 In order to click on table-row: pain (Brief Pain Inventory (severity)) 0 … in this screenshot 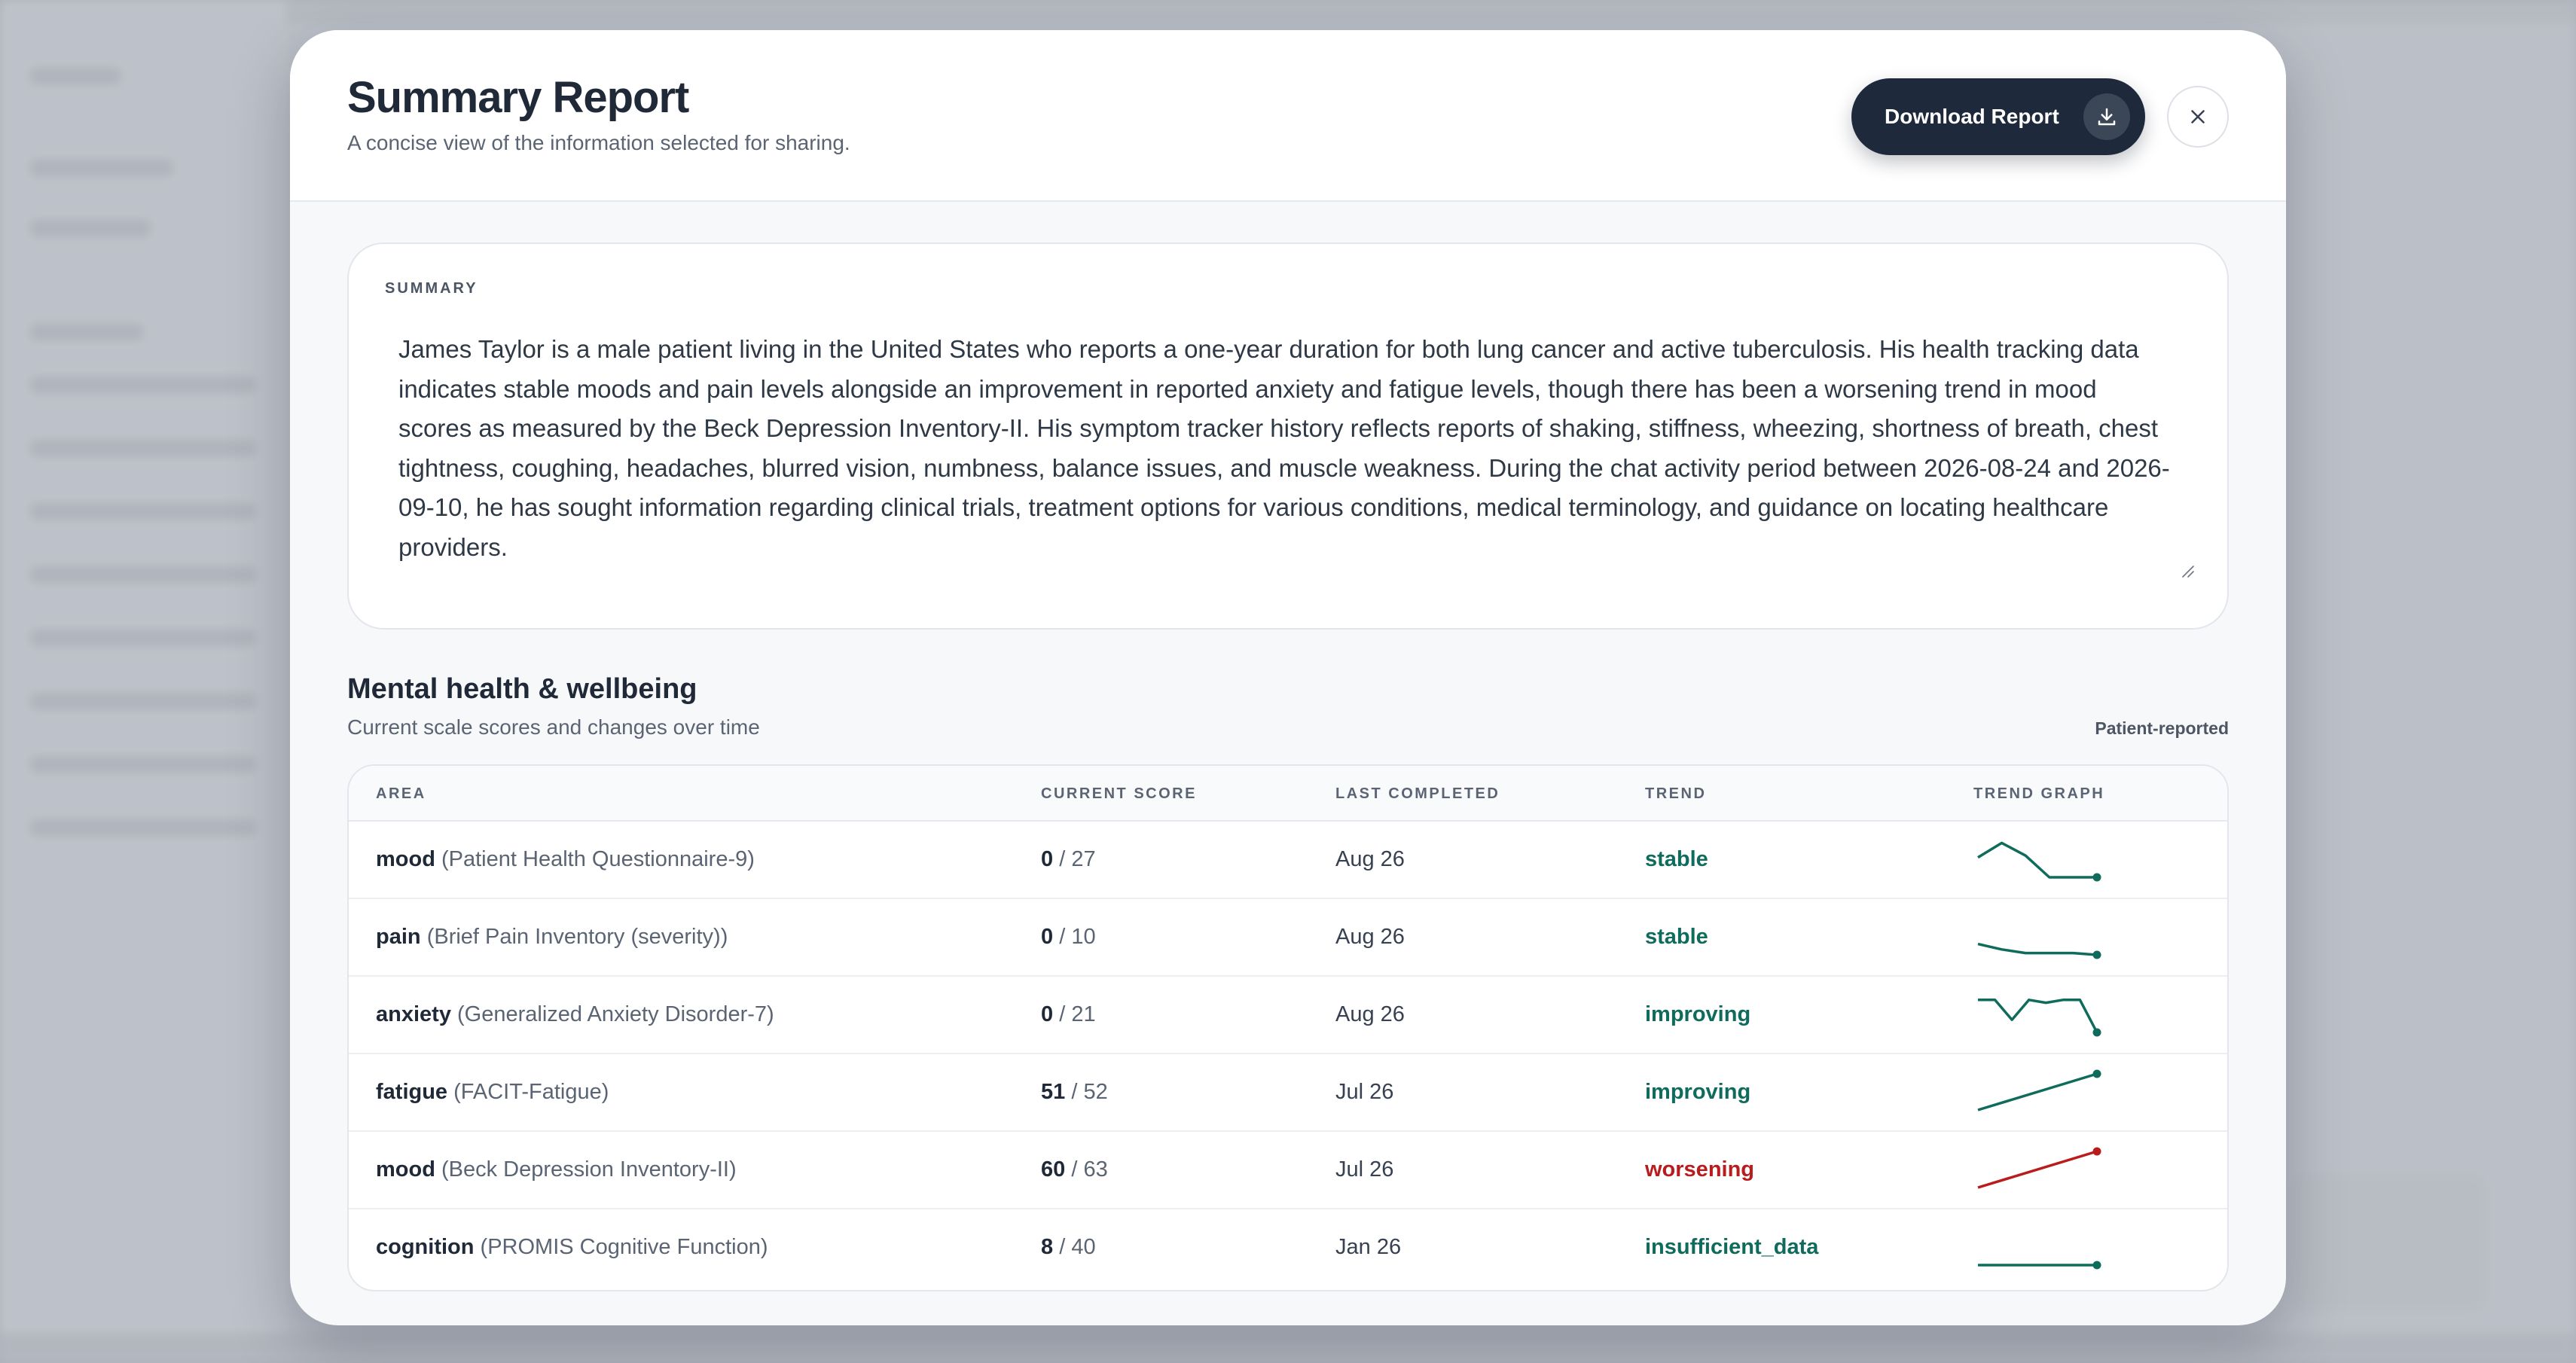, I will do `click(1288, 938)`.